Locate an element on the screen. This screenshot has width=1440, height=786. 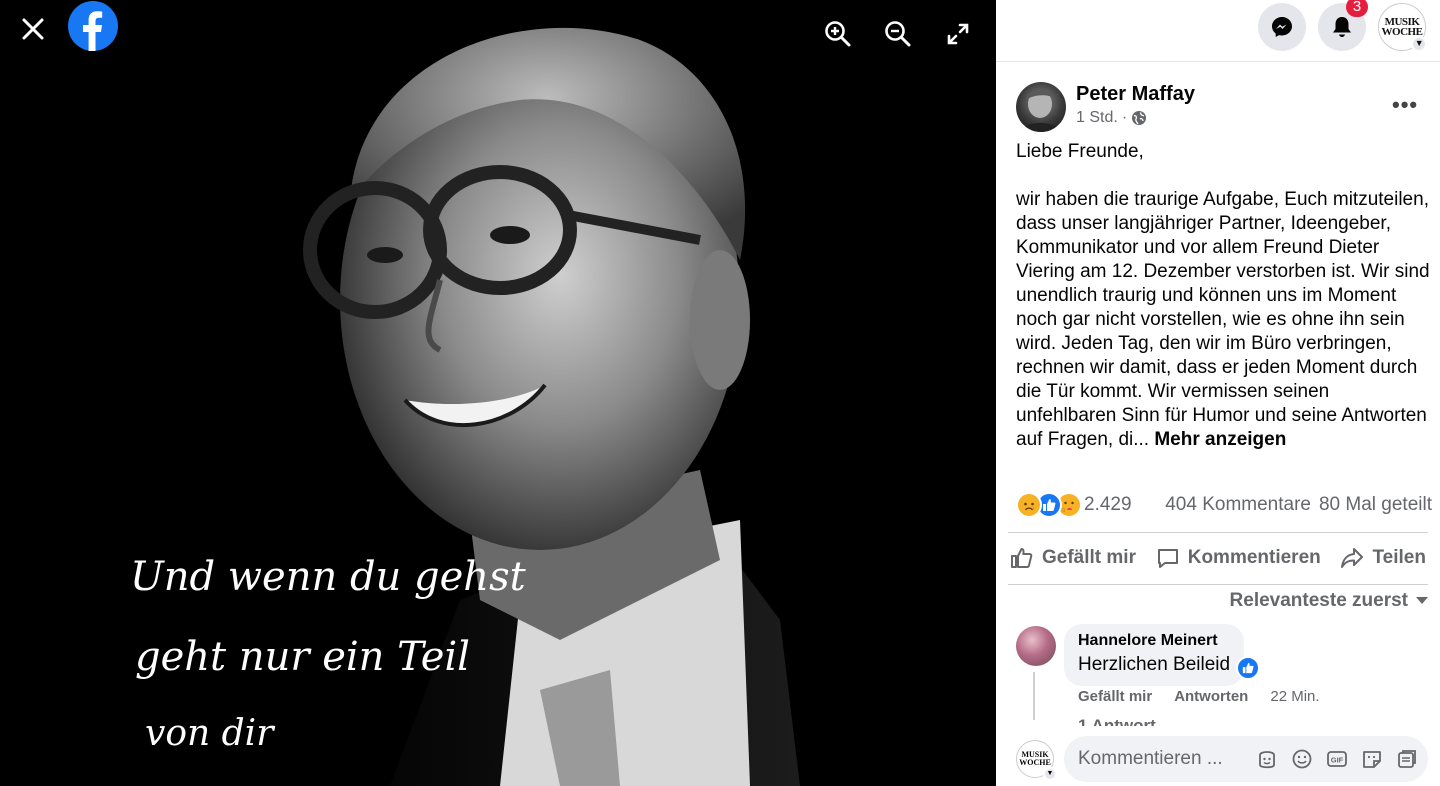
self-logo-line2: WOCHE is located at coordinates (1035, 762).